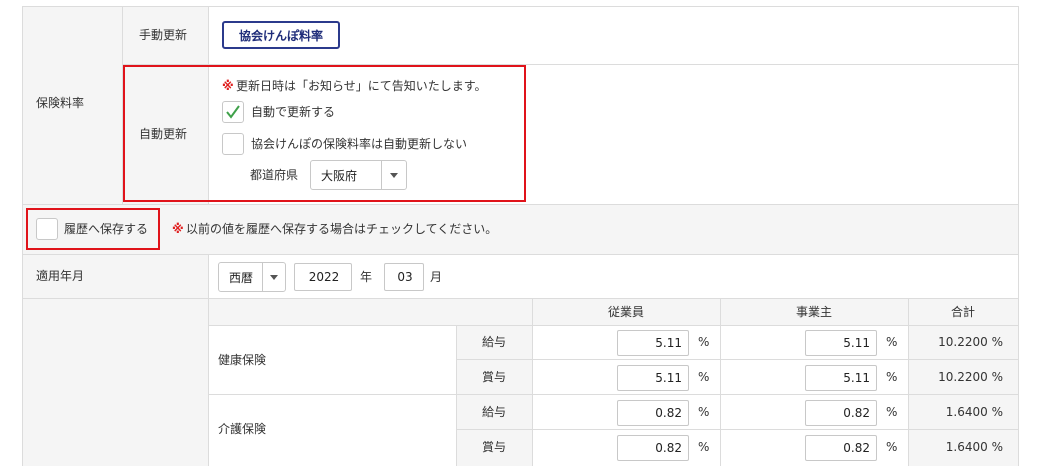  I want to click on care-salary-employee-input, so click(653, 413).